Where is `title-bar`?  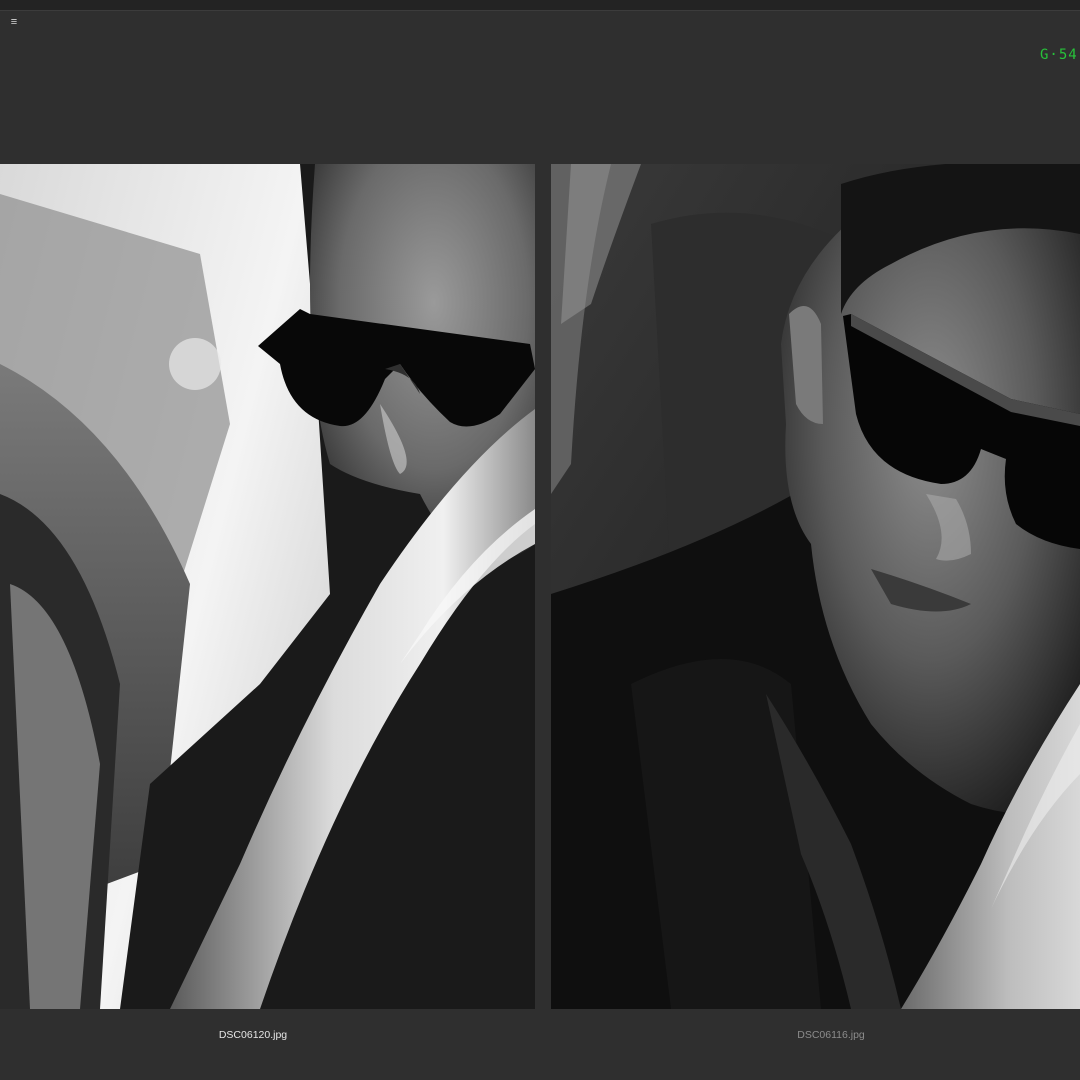
title-bar is located at coordinates (540, 5).